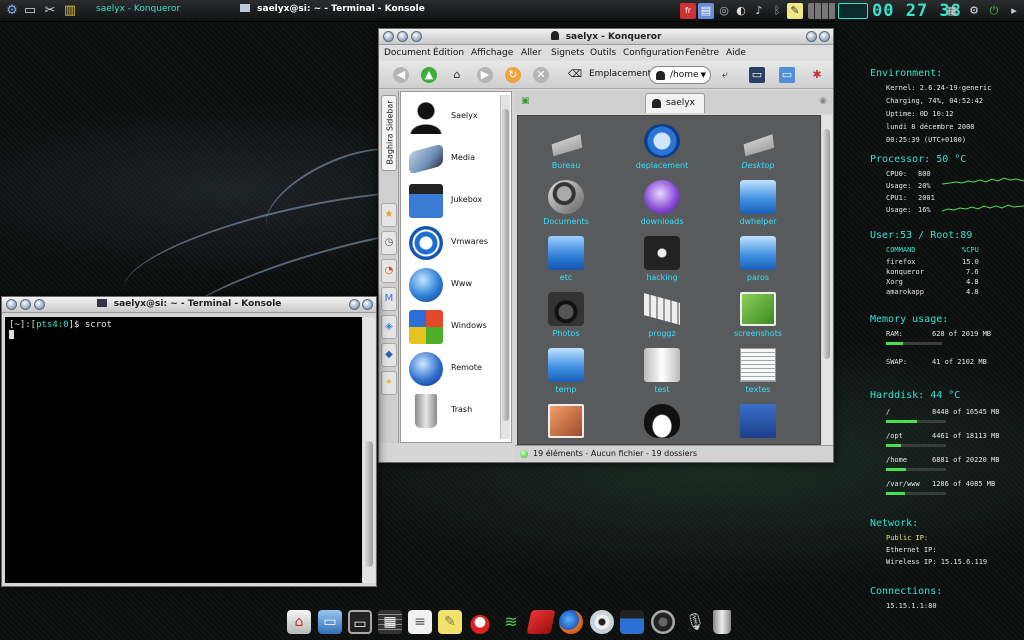 This screenshot has height=640, width=1024. Describe the element at coordinates (567, 53) in the screenshot. I see `menu-signets: Signets` at that location.